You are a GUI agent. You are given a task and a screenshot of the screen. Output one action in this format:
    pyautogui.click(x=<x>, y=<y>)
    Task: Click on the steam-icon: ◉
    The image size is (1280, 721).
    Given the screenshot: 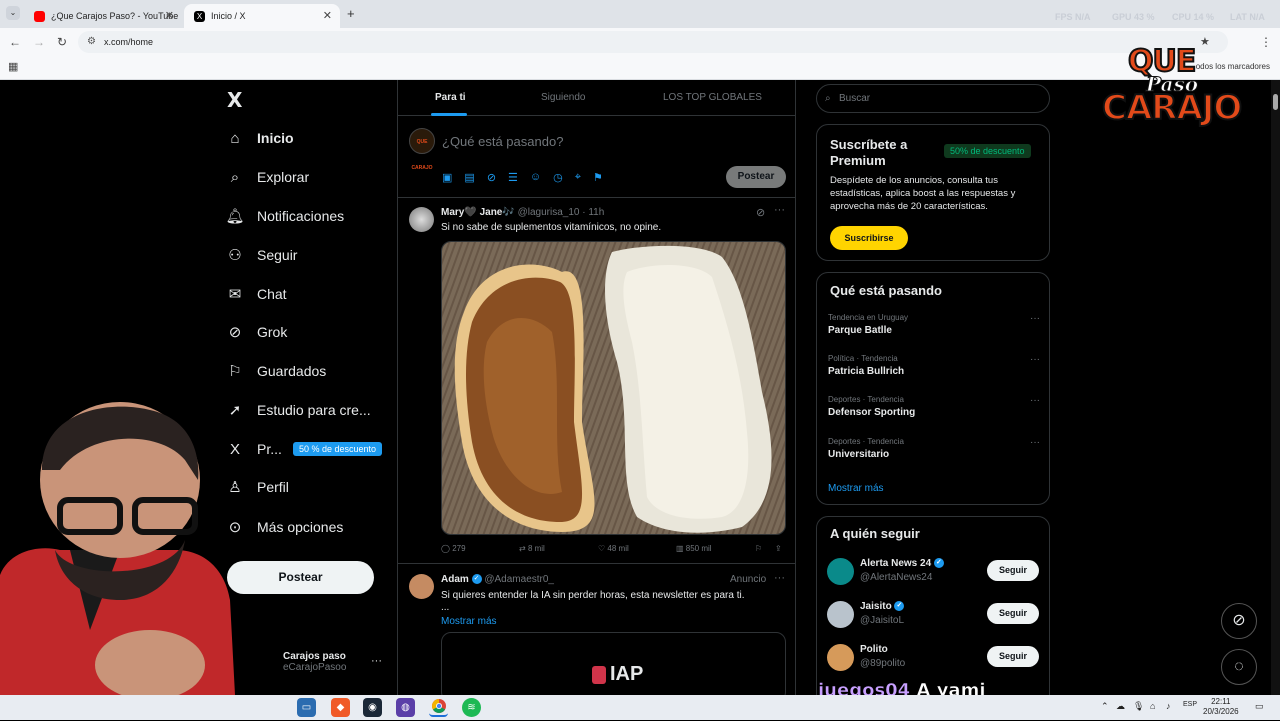 What is the action you would take?
    pyautogui.click(x=372, y=707)
    